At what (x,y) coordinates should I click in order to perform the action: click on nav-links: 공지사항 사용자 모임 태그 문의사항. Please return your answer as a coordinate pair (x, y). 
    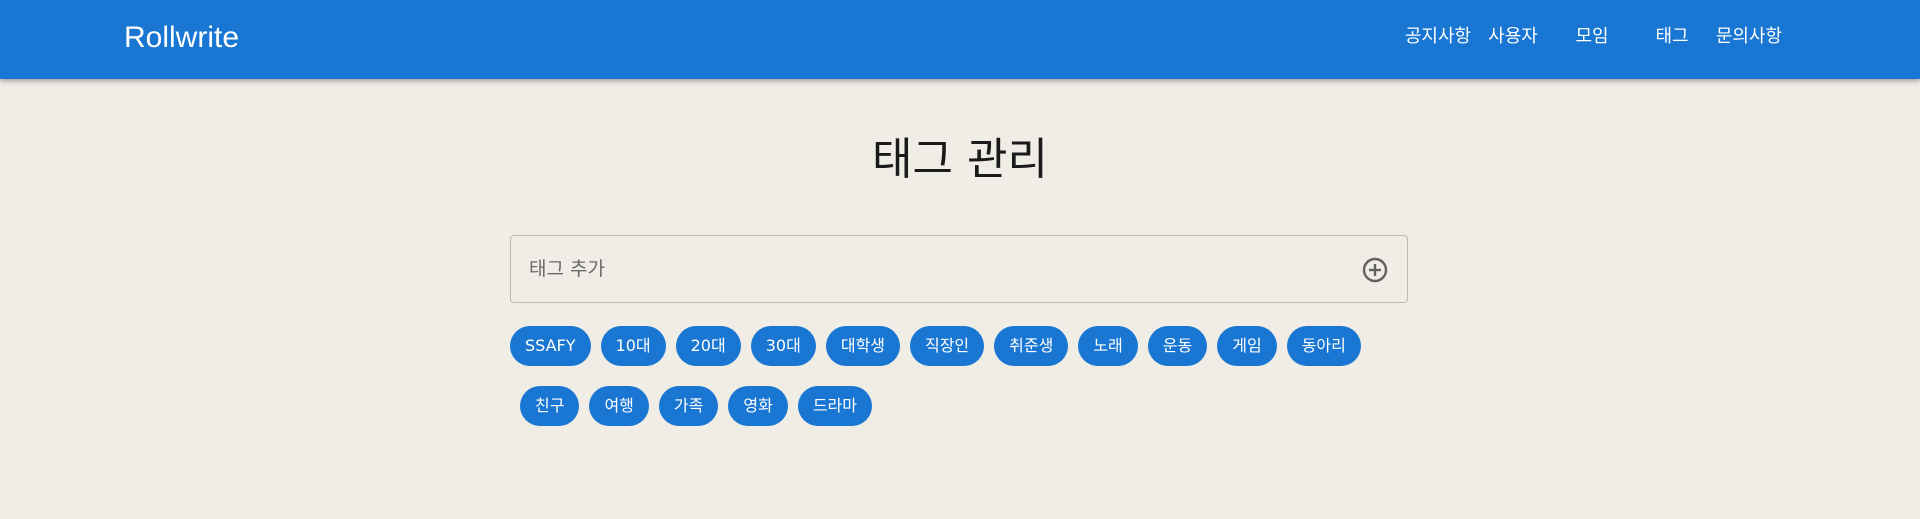
    Looking at the image, I should click on (1594, 39).